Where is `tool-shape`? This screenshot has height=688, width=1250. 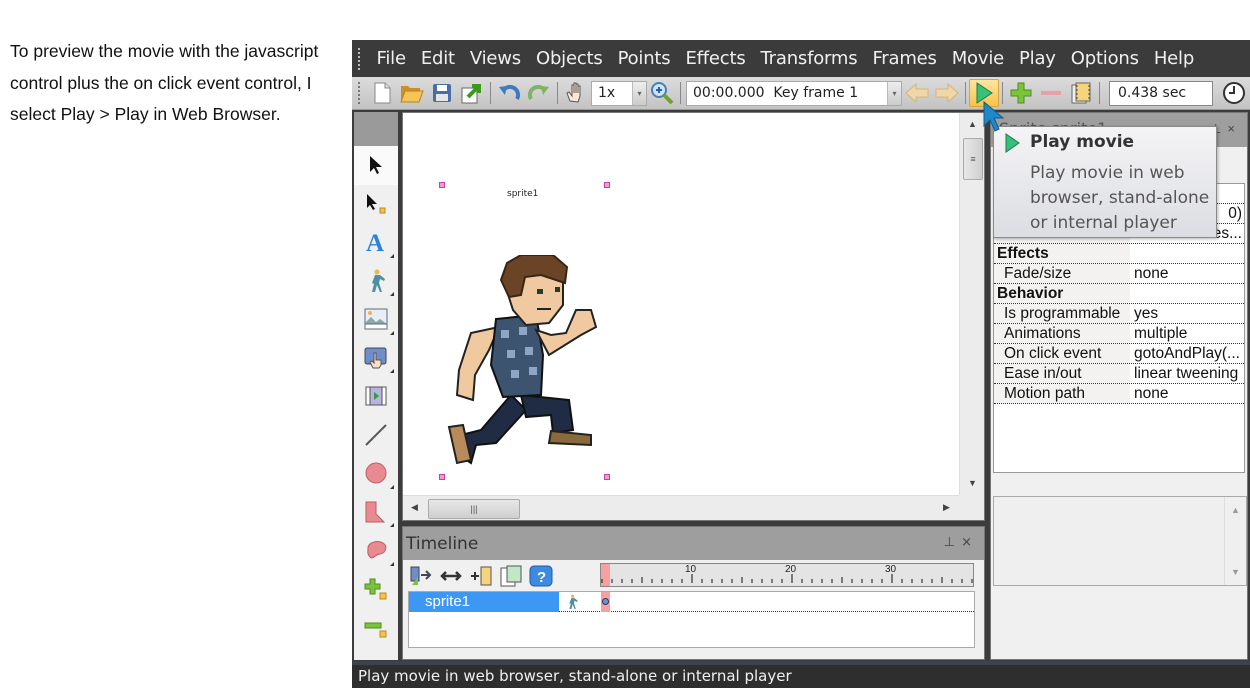
tool-shape is located at coordinates (376, 512).